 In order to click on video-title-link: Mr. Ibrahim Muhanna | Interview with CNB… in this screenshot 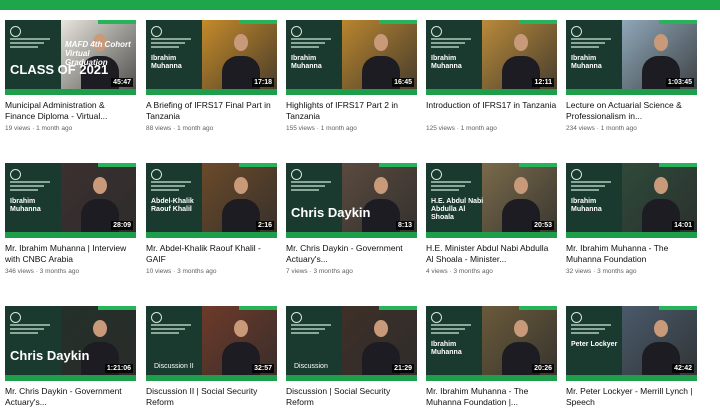, I will do `click(70, 254)`.